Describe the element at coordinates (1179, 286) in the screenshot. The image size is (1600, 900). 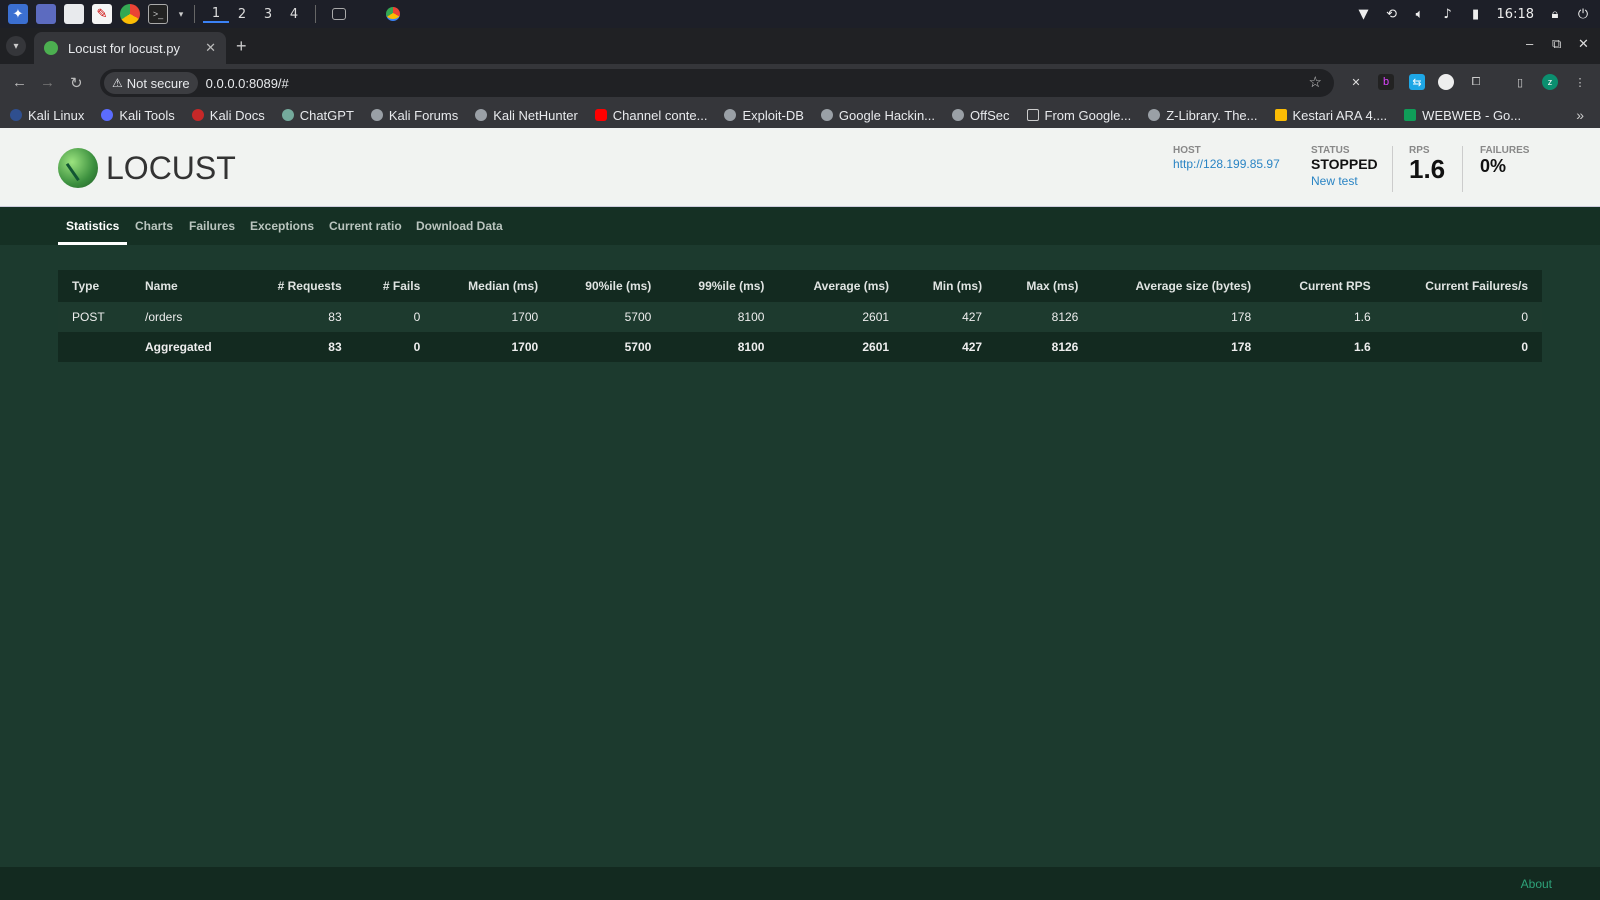
I see `column-header: Average size (bytes)` at that location.